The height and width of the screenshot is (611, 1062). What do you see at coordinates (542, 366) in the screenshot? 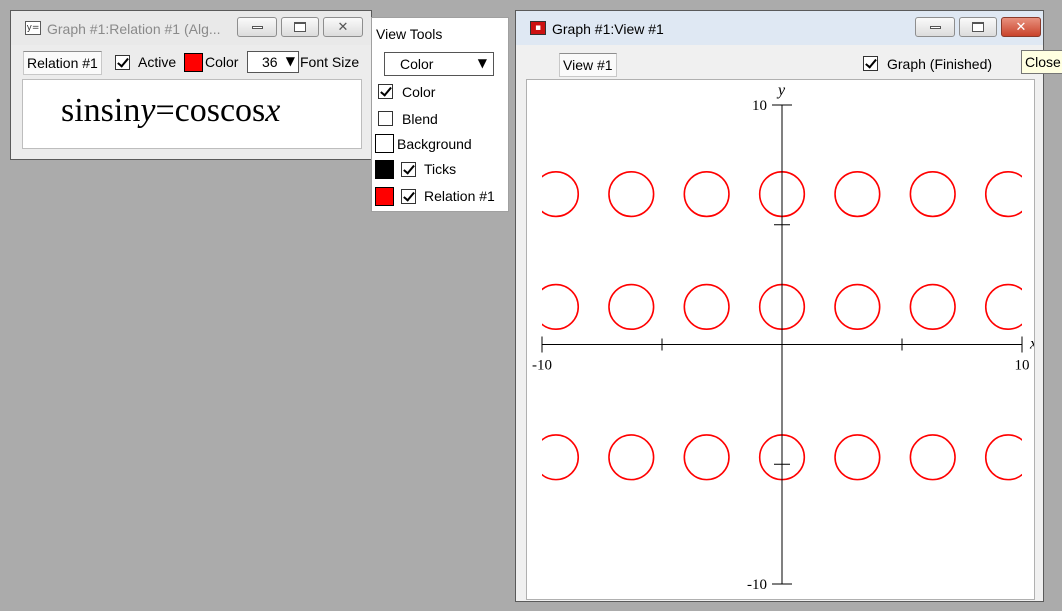
I see `x-min-tick-label: -10` at bounding box center [542, 366].